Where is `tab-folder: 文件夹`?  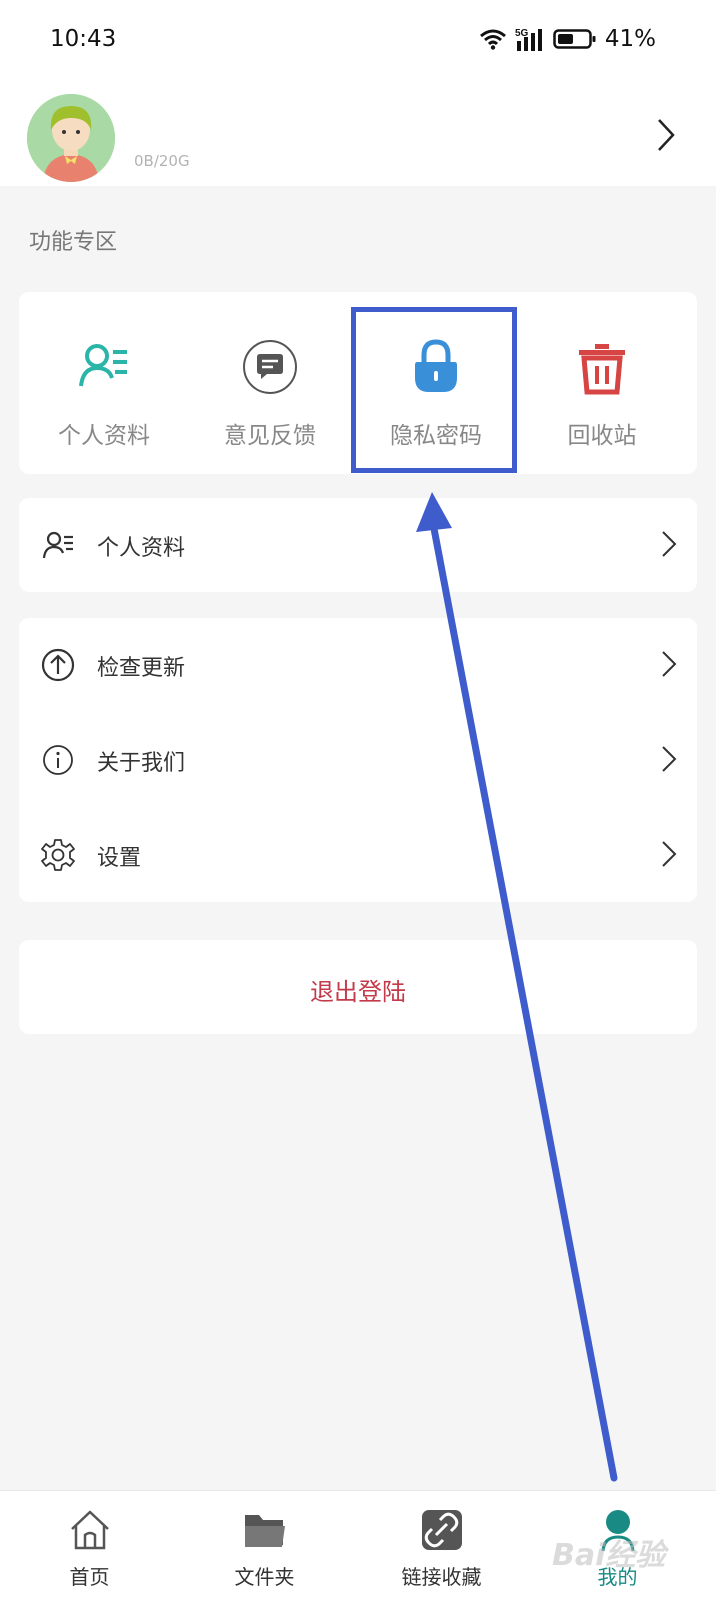
tab-folder: 文件夹 is located at coordinates (264, 1546).